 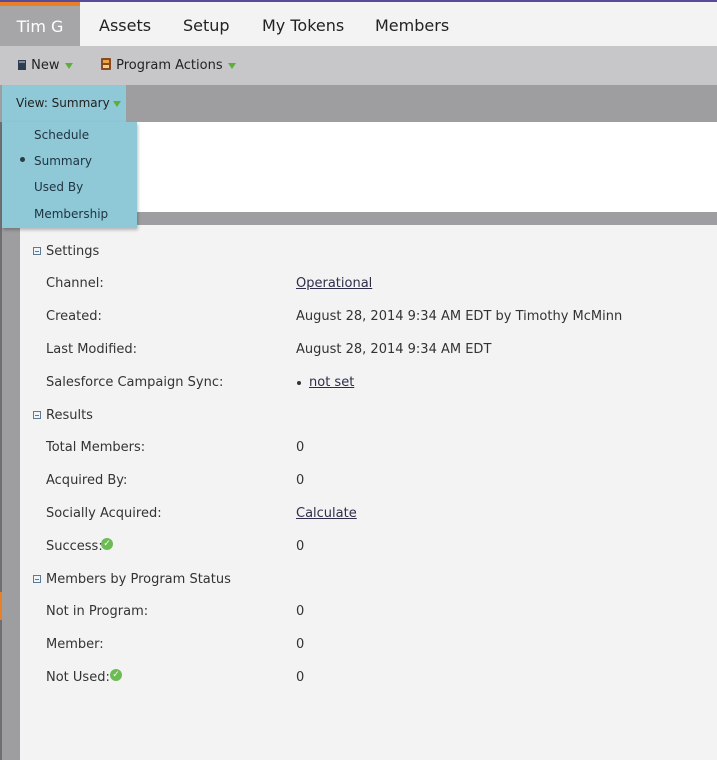 I want to click on menu-item-schedule: Schedule, so click(x=61, y=135).